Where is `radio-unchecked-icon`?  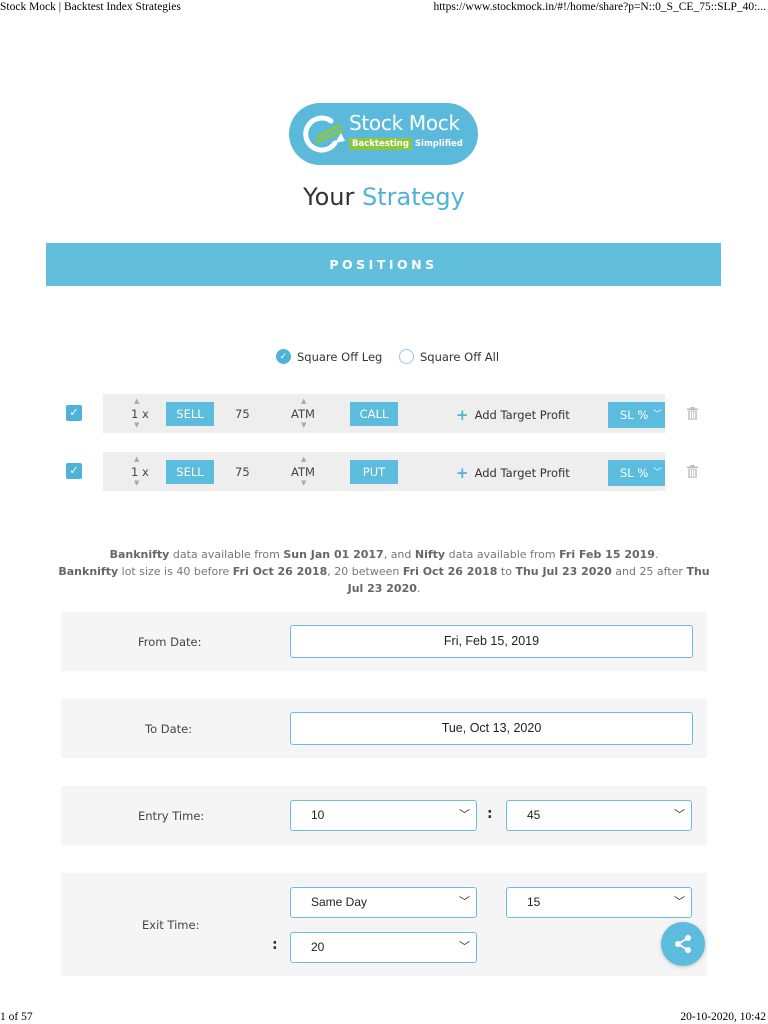 radio-unchecked-icon is located at coordinates (406, 356).